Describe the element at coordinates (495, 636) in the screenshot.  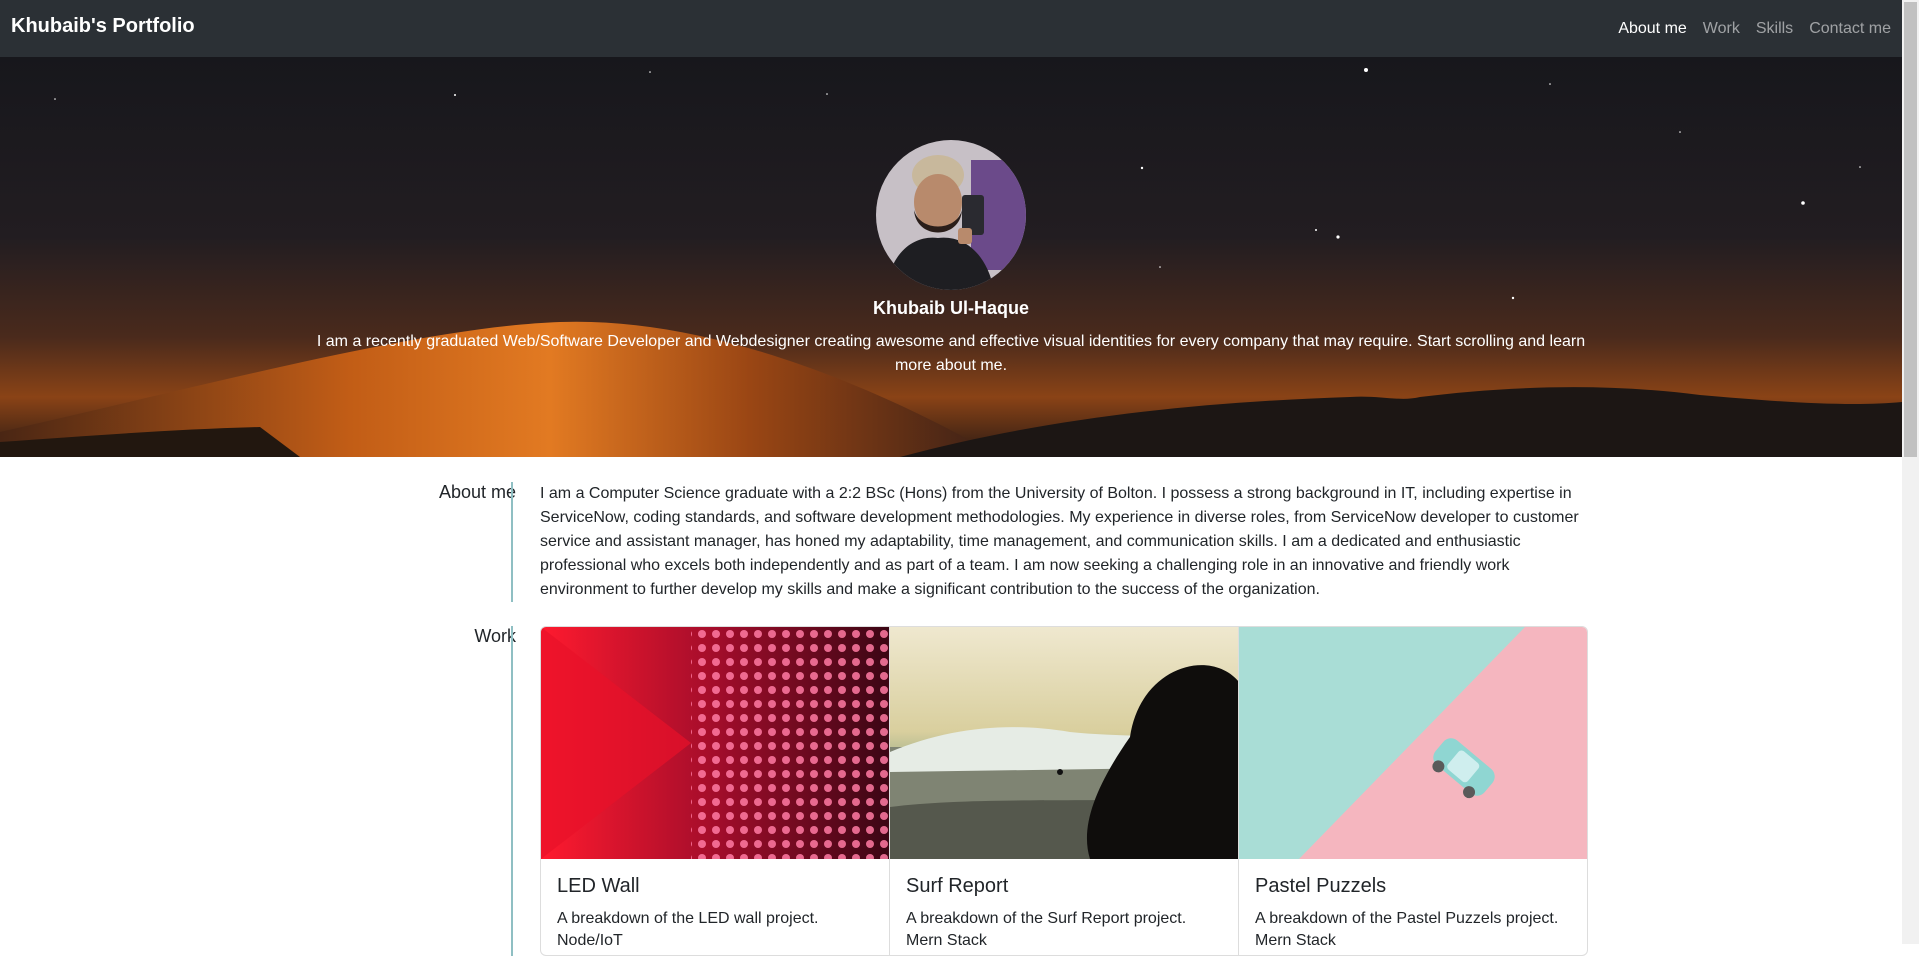
I see `work-heading: Work` at that location.